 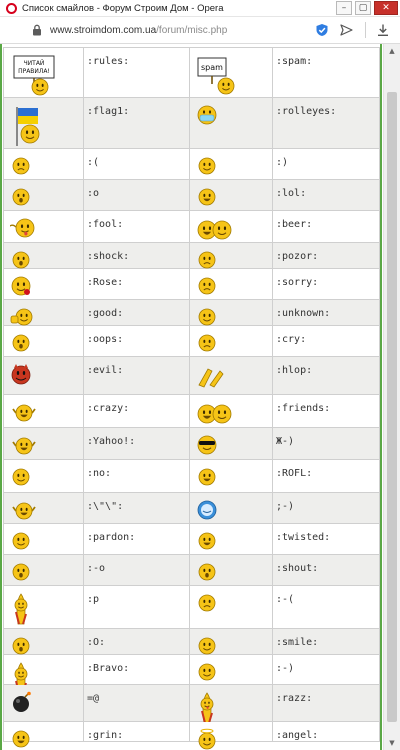 I want to click on smiley-code: :cry:, so click(x=291, y=339).